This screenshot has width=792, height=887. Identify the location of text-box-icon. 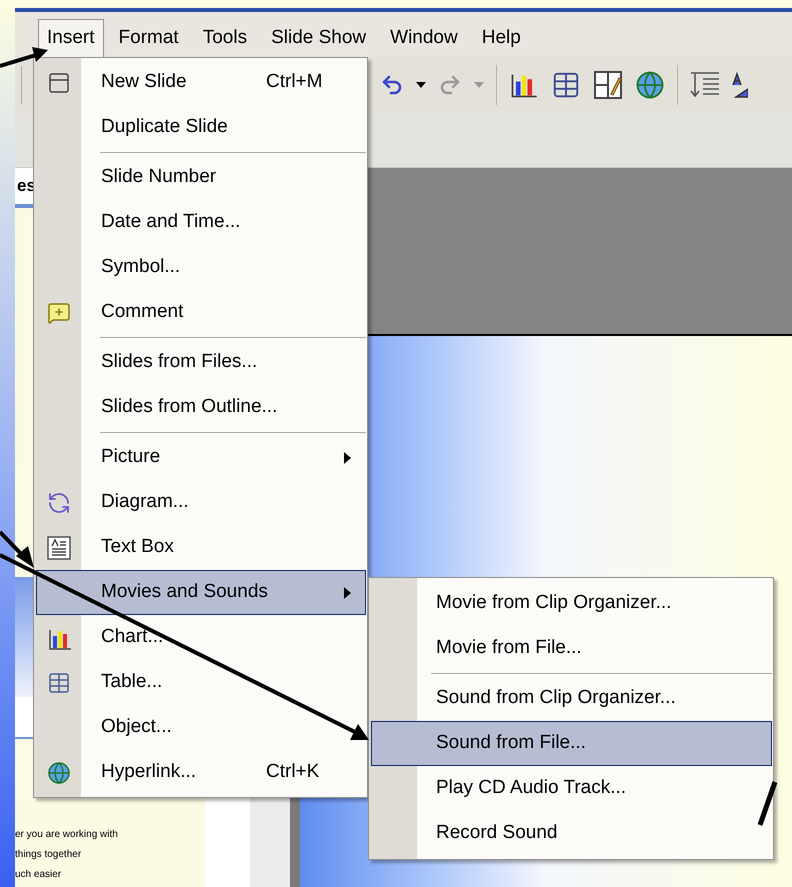
(59, 548).